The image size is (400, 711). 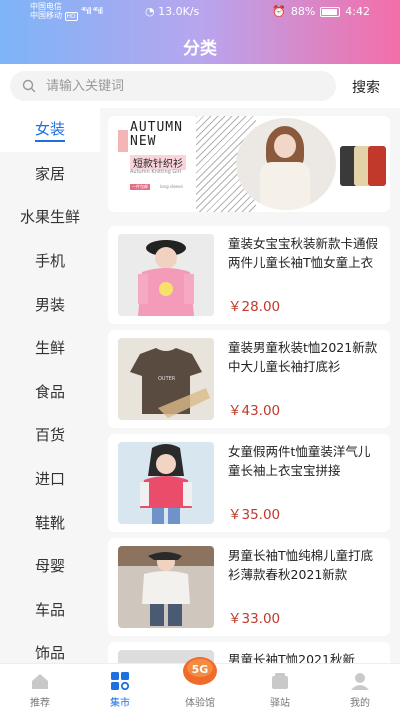 I want to click on boy-white-shirt-image, so click(x=166, y=587).